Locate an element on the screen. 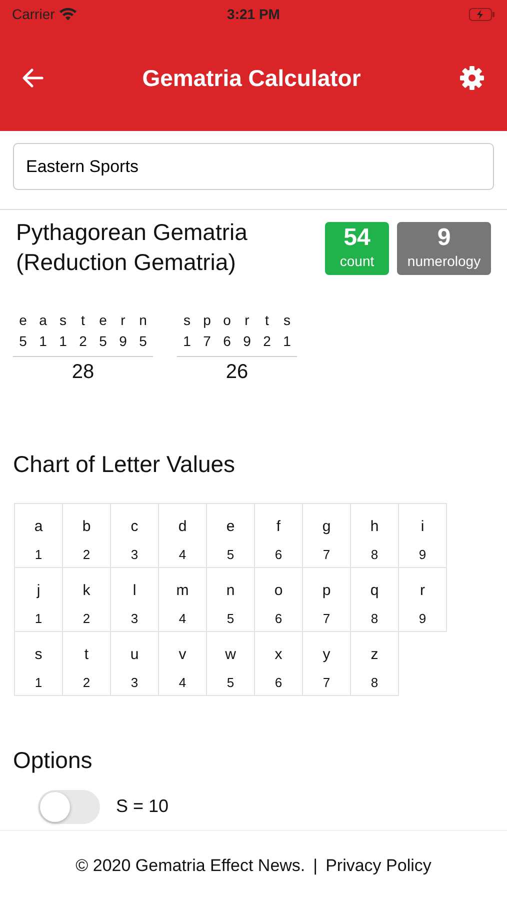 The image size is (507, 900). word-letter: o is located at coordinates (227, 320).